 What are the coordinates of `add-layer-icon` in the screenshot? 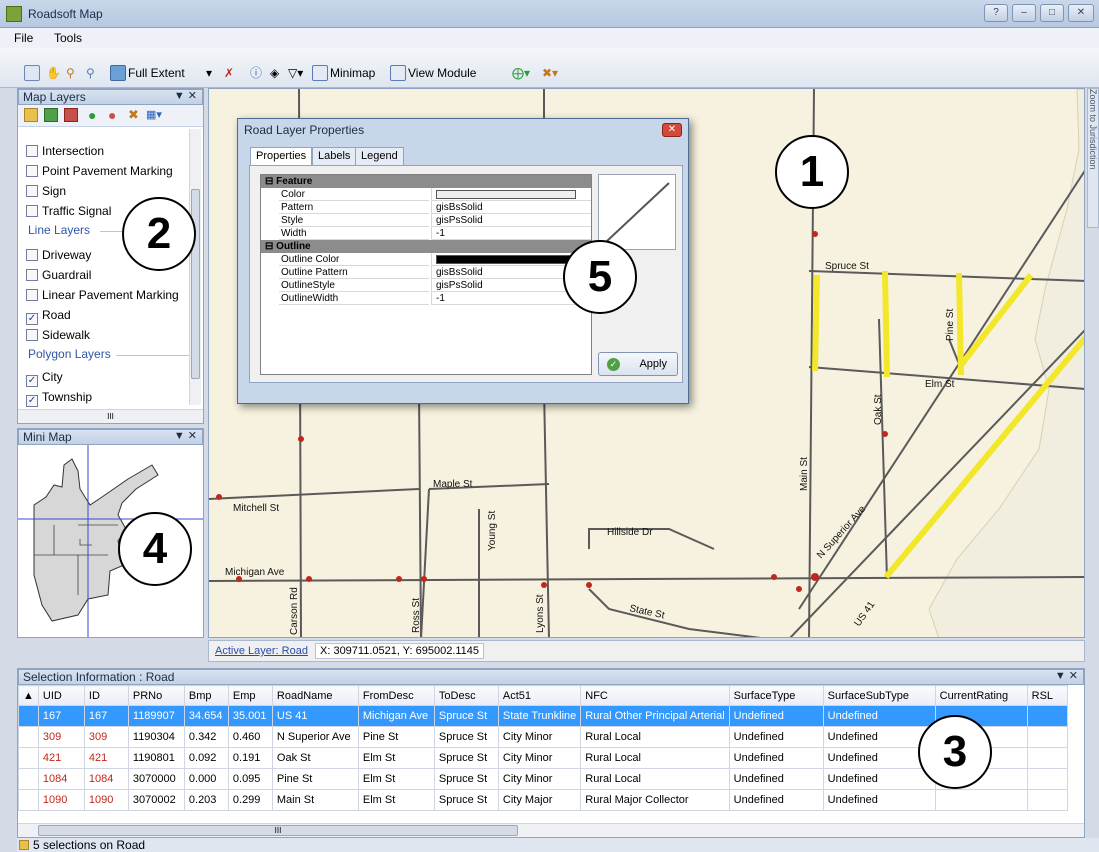 It's located at (31, 115).